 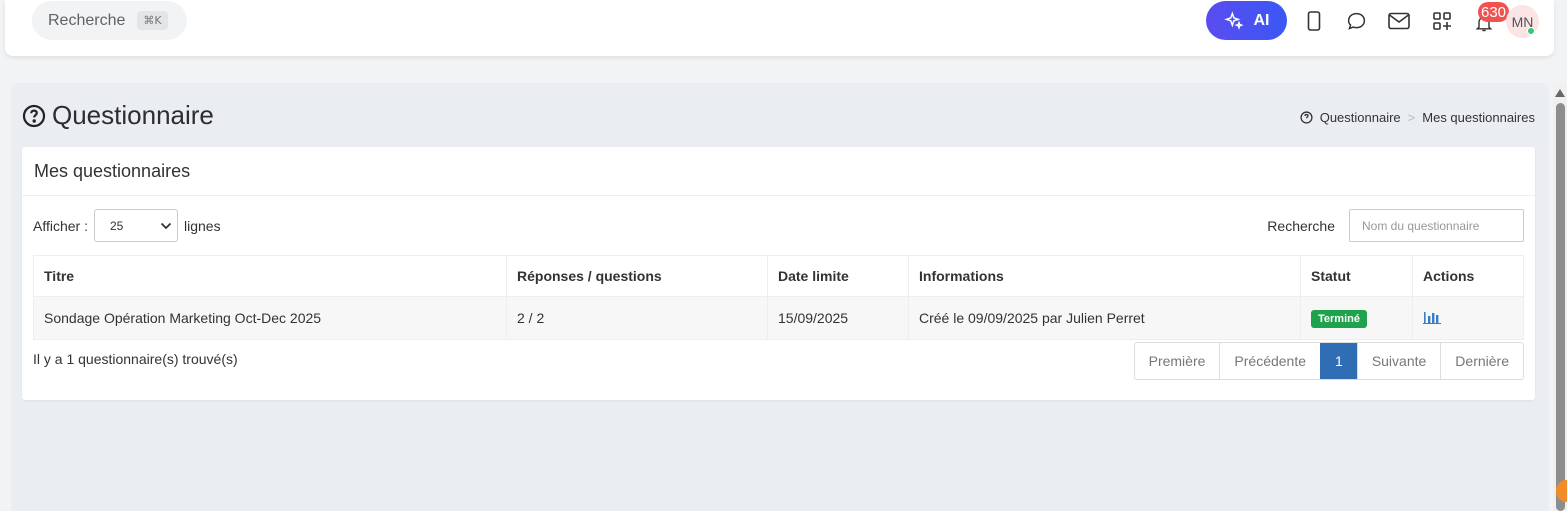 I want to click on cell-title: Sondage Opération Marketing Oct-Dec 2025, so click(x=270, y=318).